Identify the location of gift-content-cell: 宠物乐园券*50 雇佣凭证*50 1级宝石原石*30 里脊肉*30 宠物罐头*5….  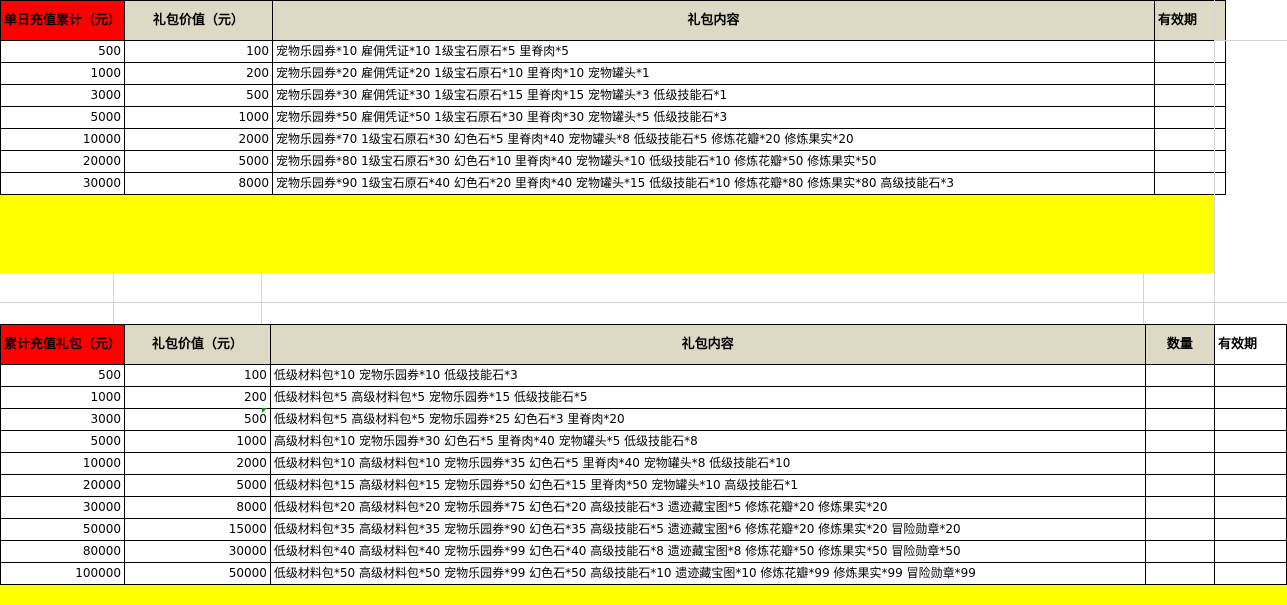
(714, 117).